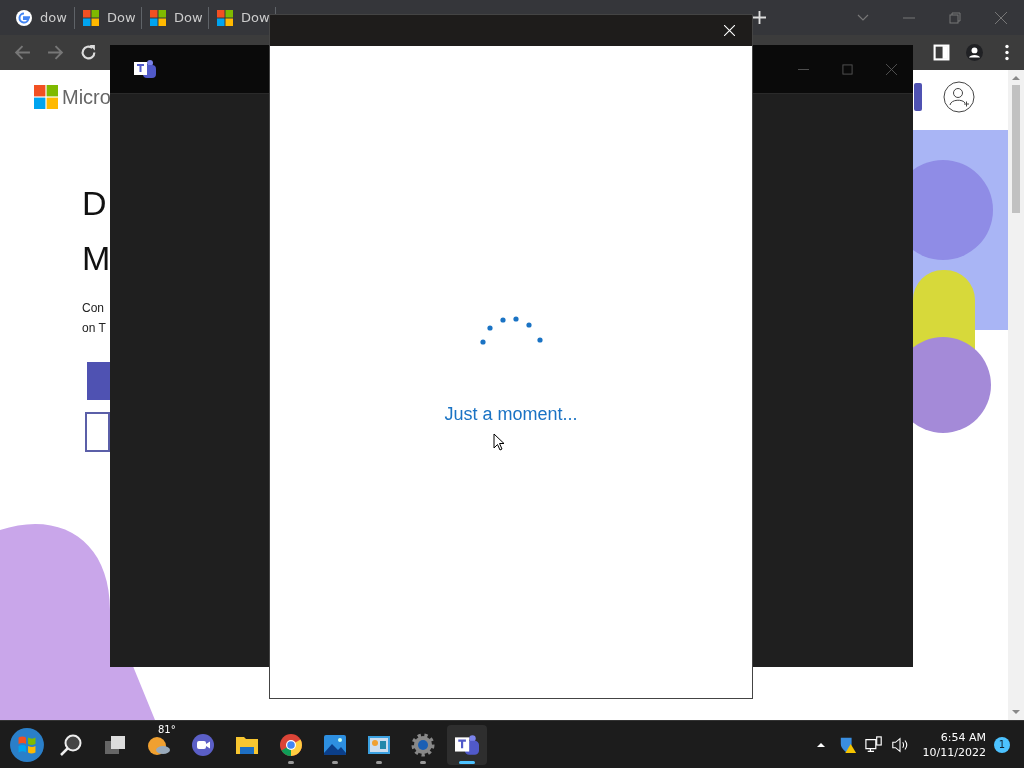 The image size is (1024, 768). I want to click on volume-icon, so click(899, 744).